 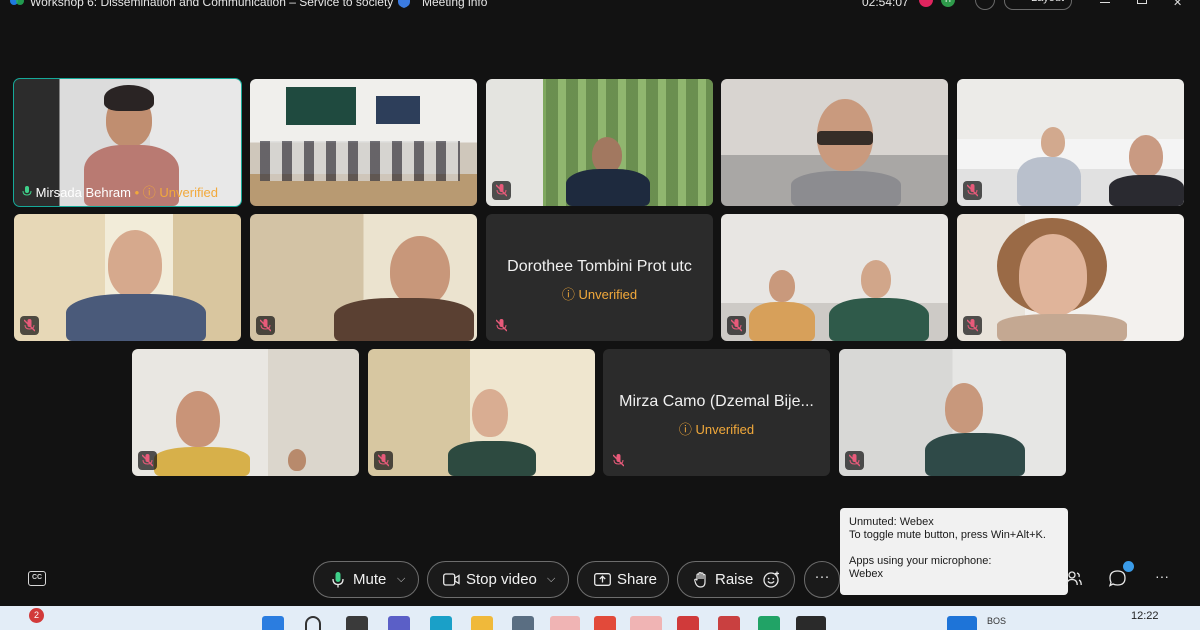 What do you see at coordinates (37, 578) in the screenshot?
I see `captions-button: CC` at bounding box center [37, 578].